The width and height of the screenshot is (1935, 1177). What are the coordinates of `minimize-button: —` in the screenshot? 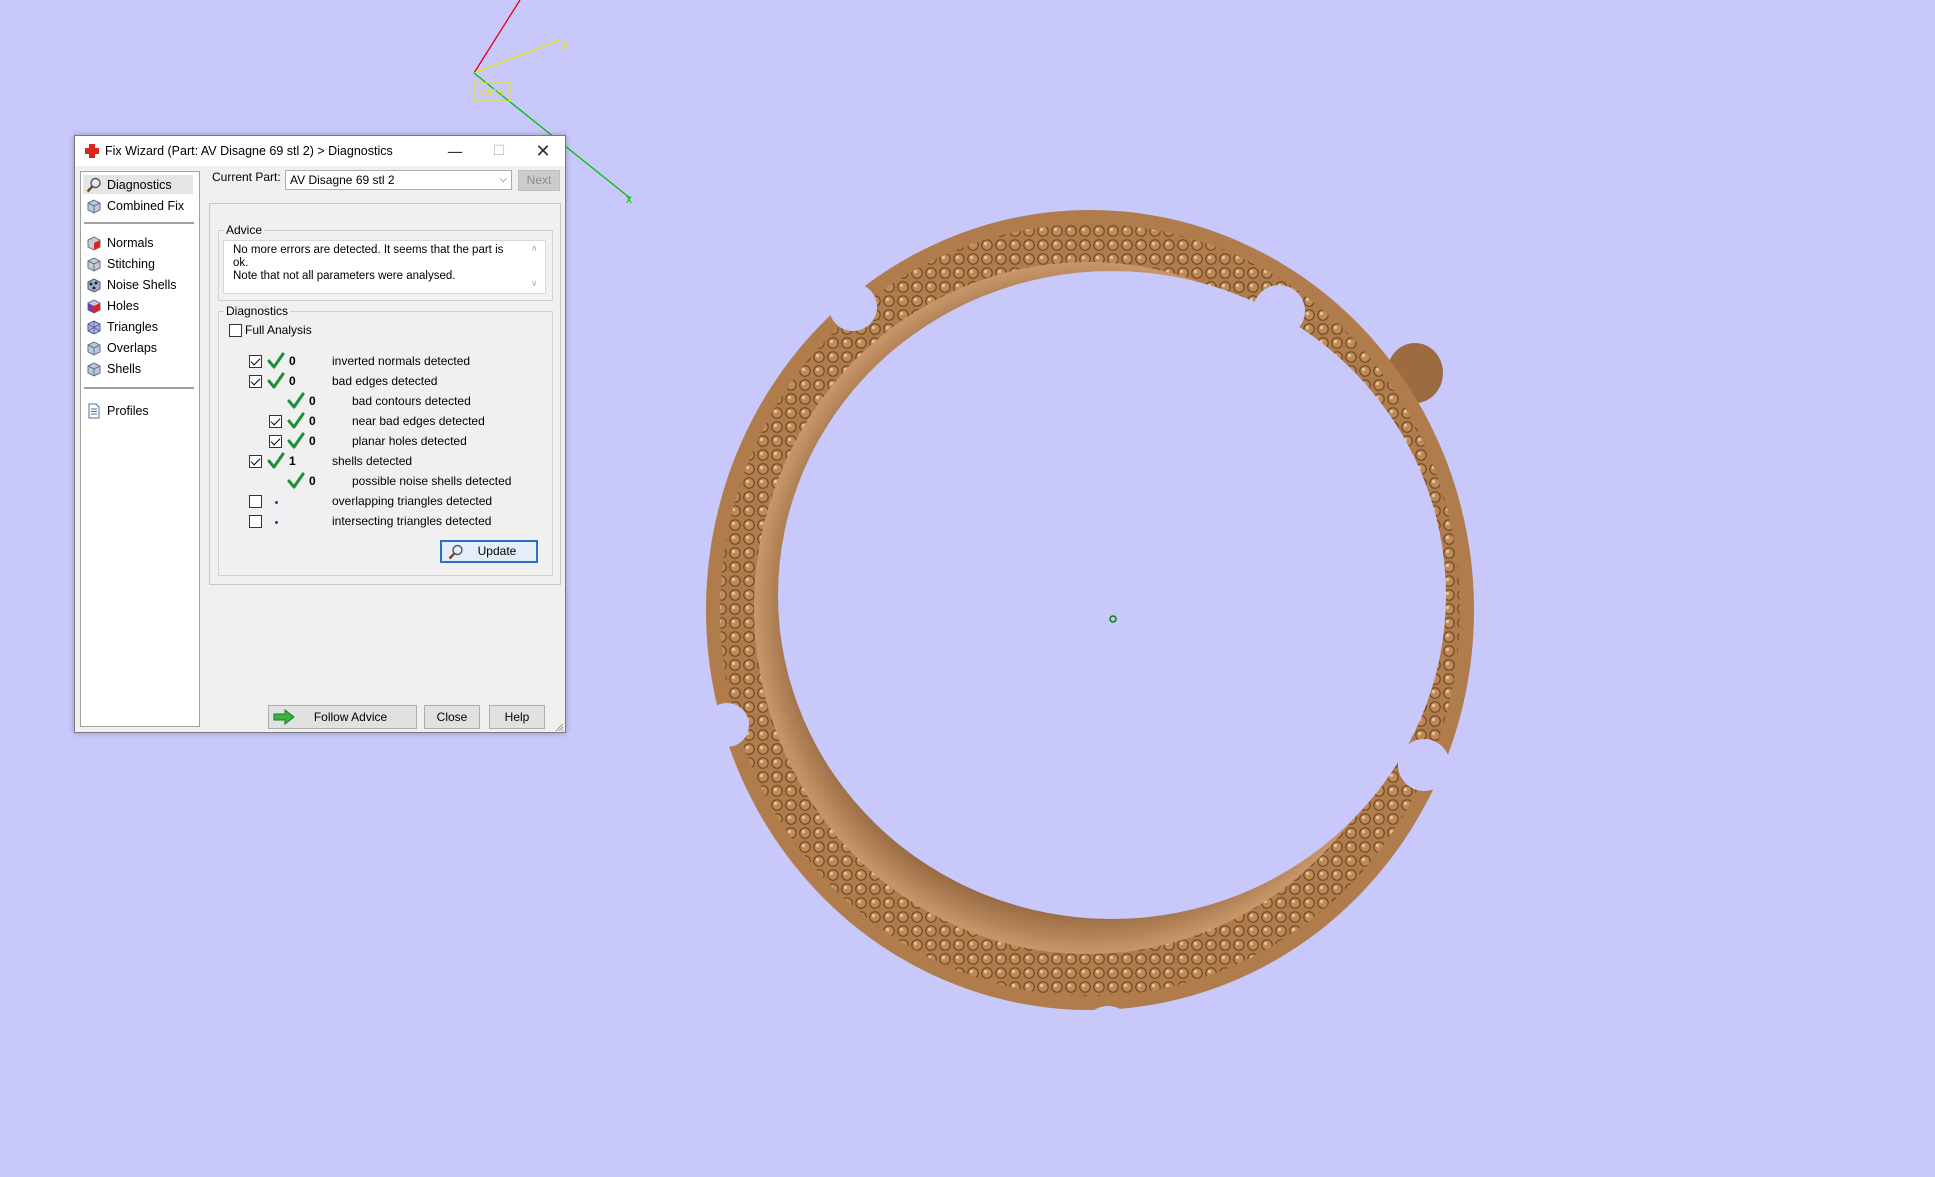 It's located at (455, 151).